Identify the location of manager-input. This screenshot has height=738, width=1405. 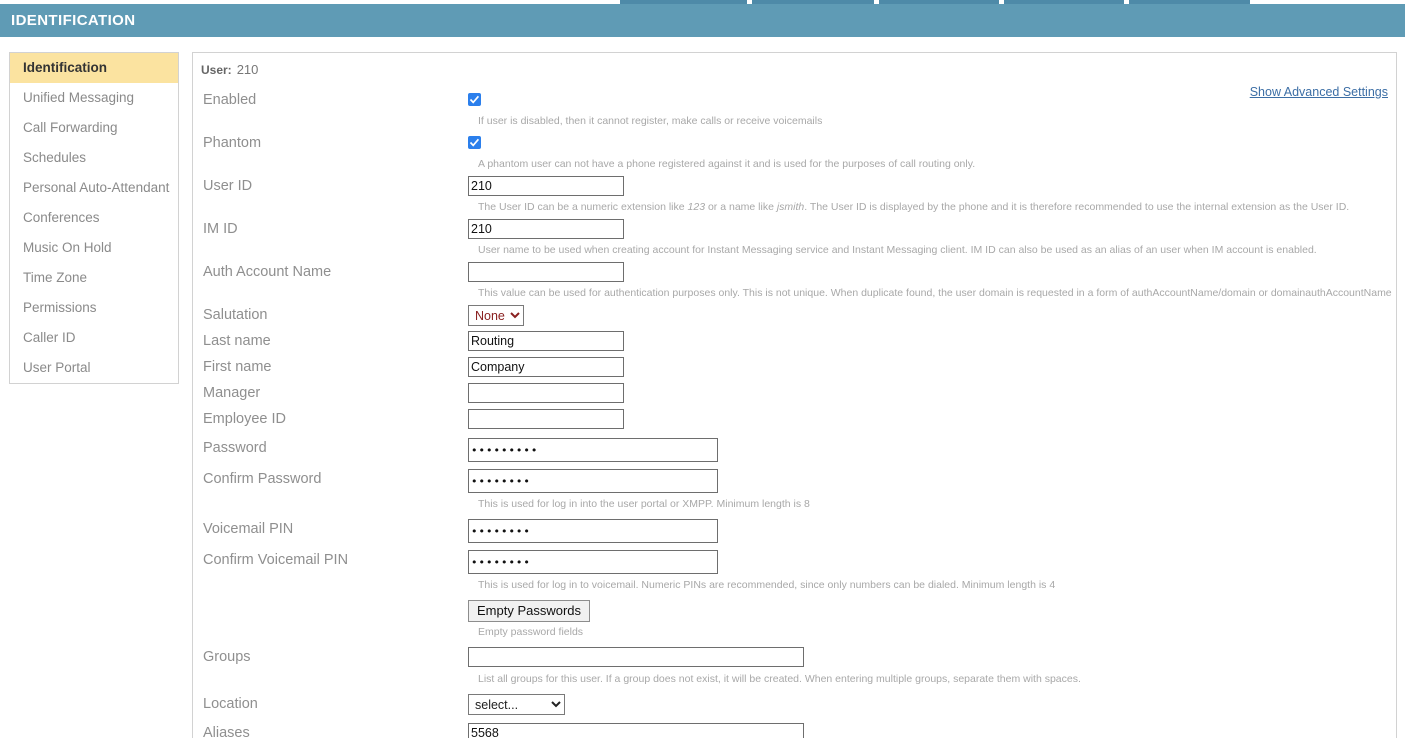
(546, 393).